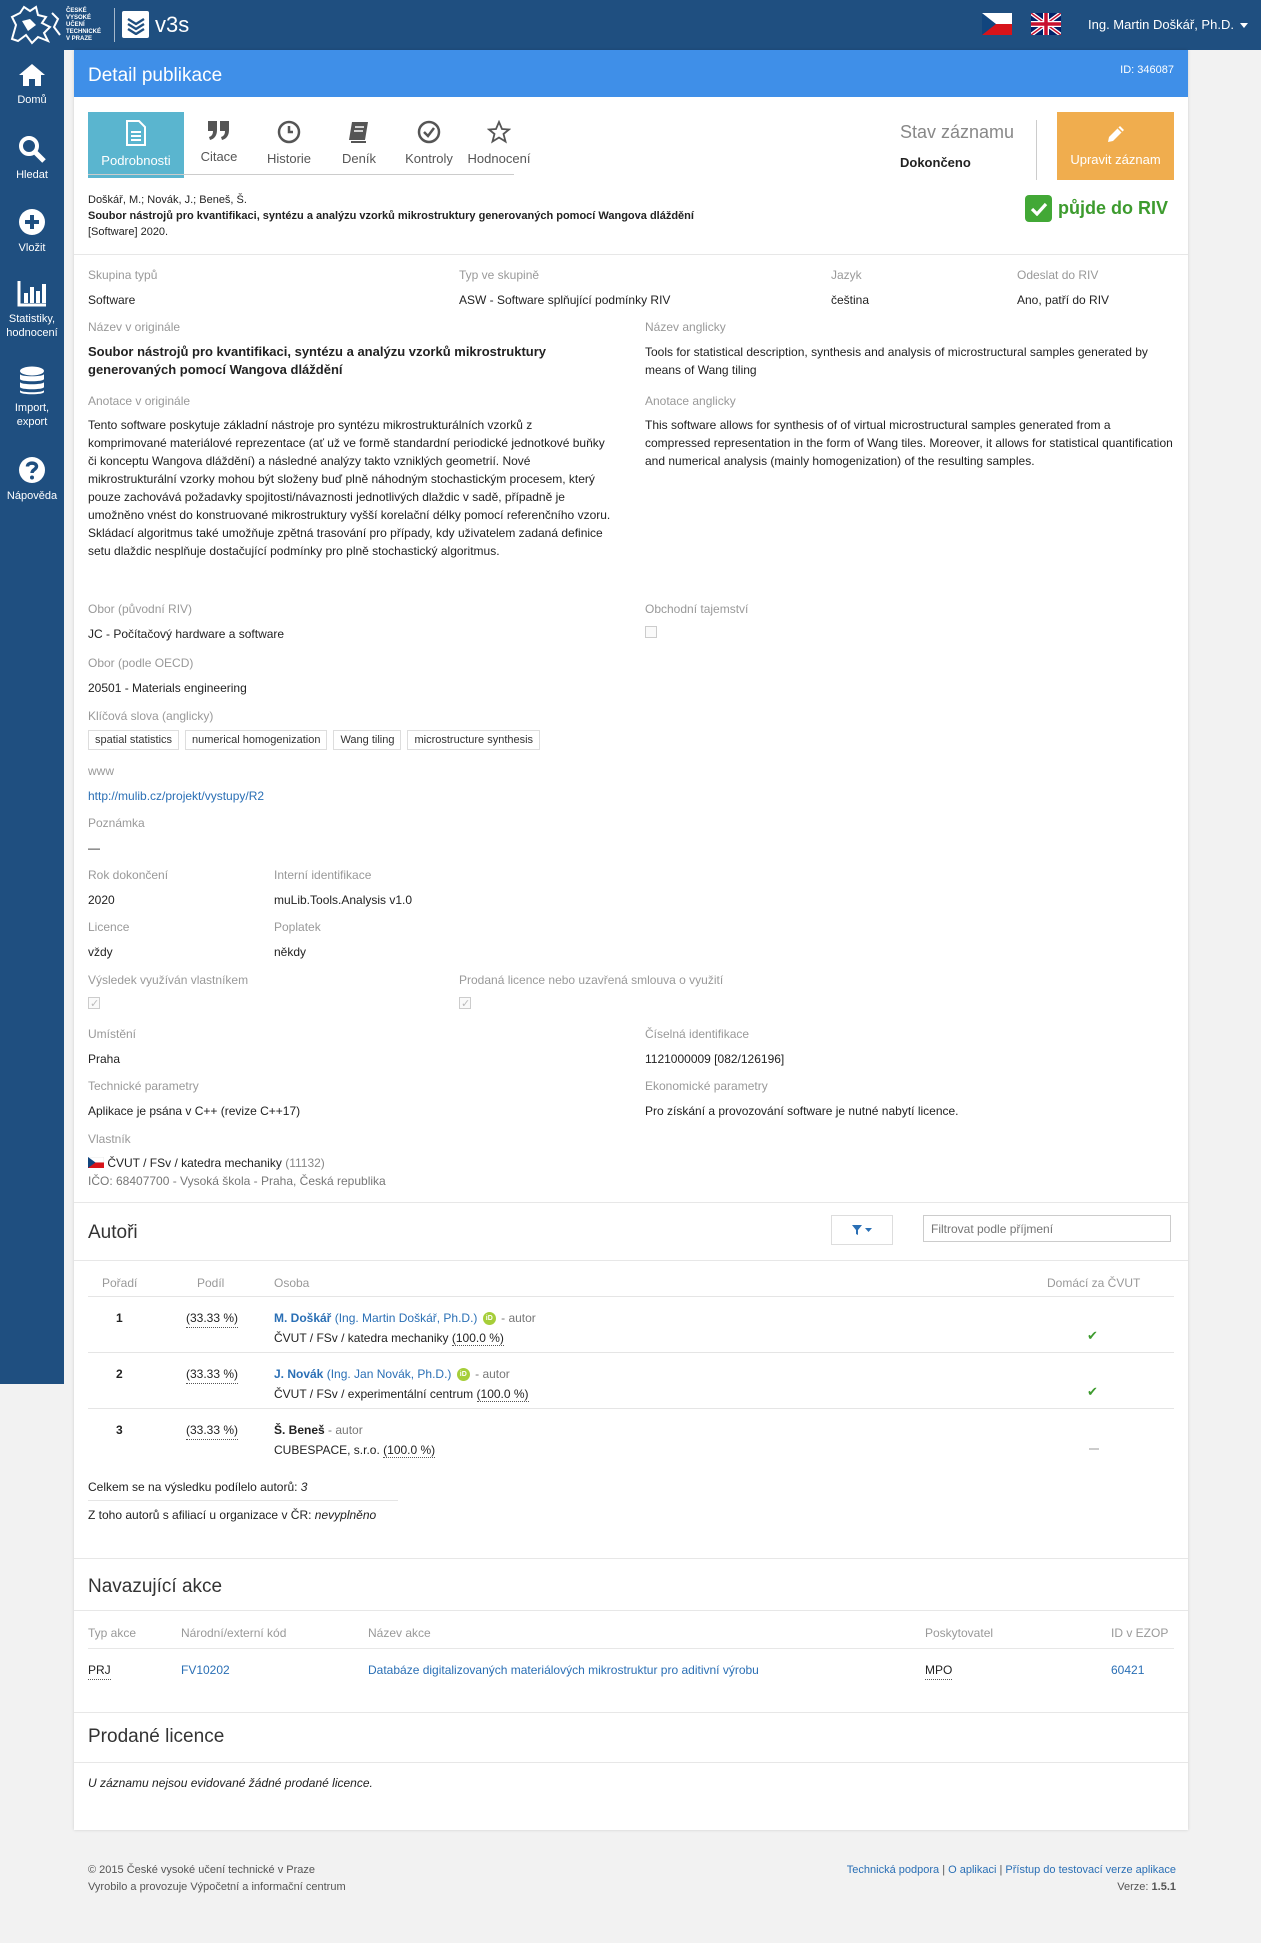 This screenshot has height=1943, width=1261. I want to click on sidebar-item-import-export: Import, export, so click(32, 397).